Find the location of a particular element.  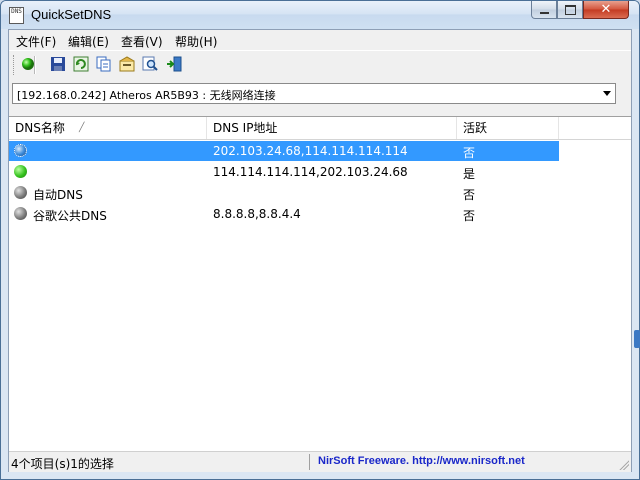

copy-button is located at coordinates (104, 64).